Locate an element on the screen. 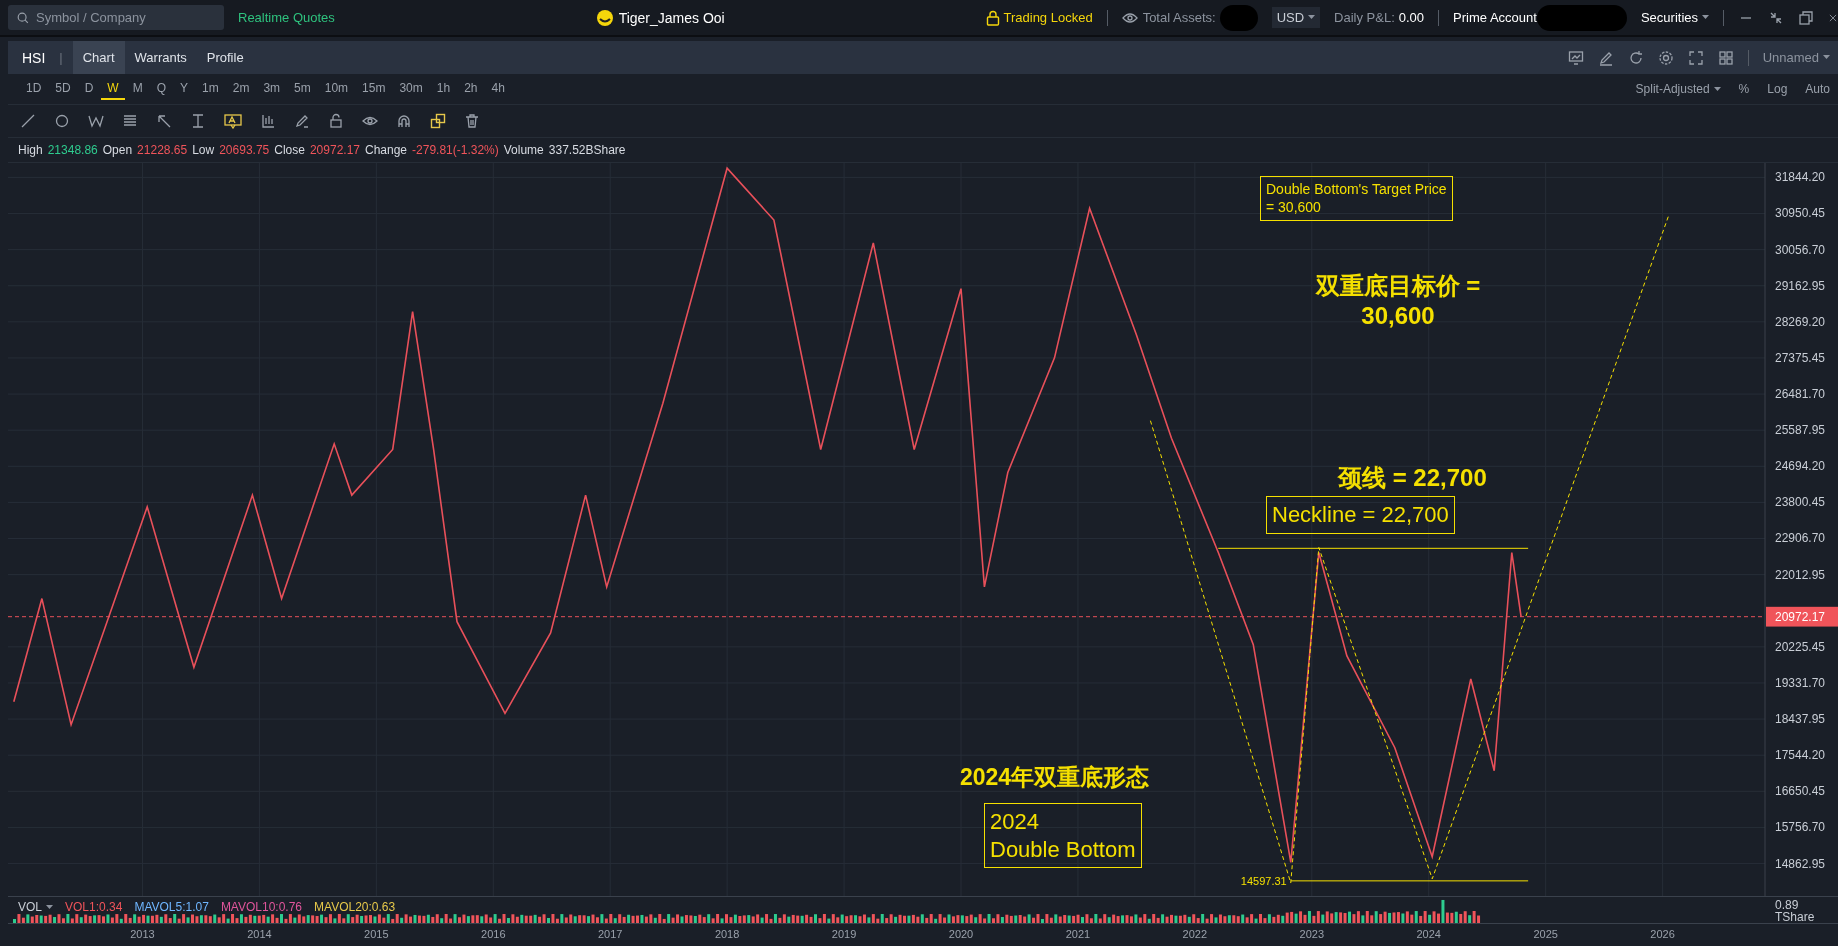 The height and width of the screenshot is (946, 1838). total-assets-label: Total Assets: is located at coordinates (1179, 17).